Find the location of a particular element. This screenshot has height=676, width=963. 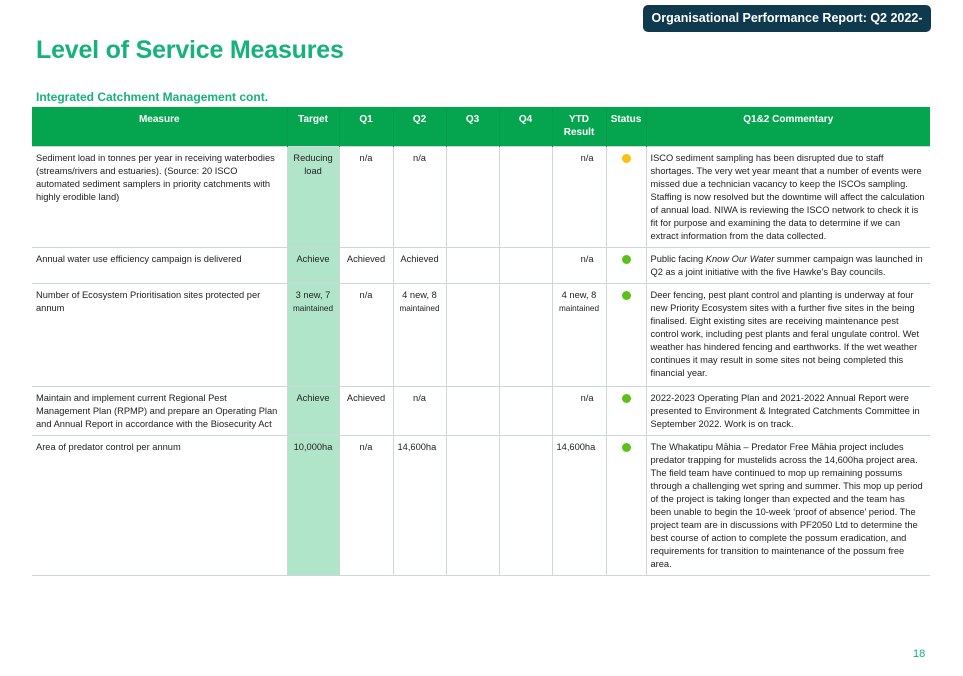

column-header-ytd-result: YTD Result is located at coordinates (578, 127).